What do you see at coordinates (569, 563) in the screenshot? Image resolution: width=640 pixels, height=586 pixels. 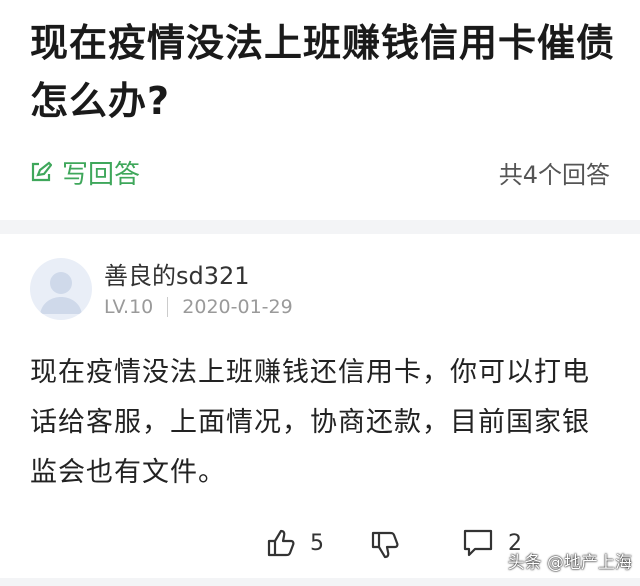 I see `watermark: 头条 @地产上海` at bounding box center [569, 563].